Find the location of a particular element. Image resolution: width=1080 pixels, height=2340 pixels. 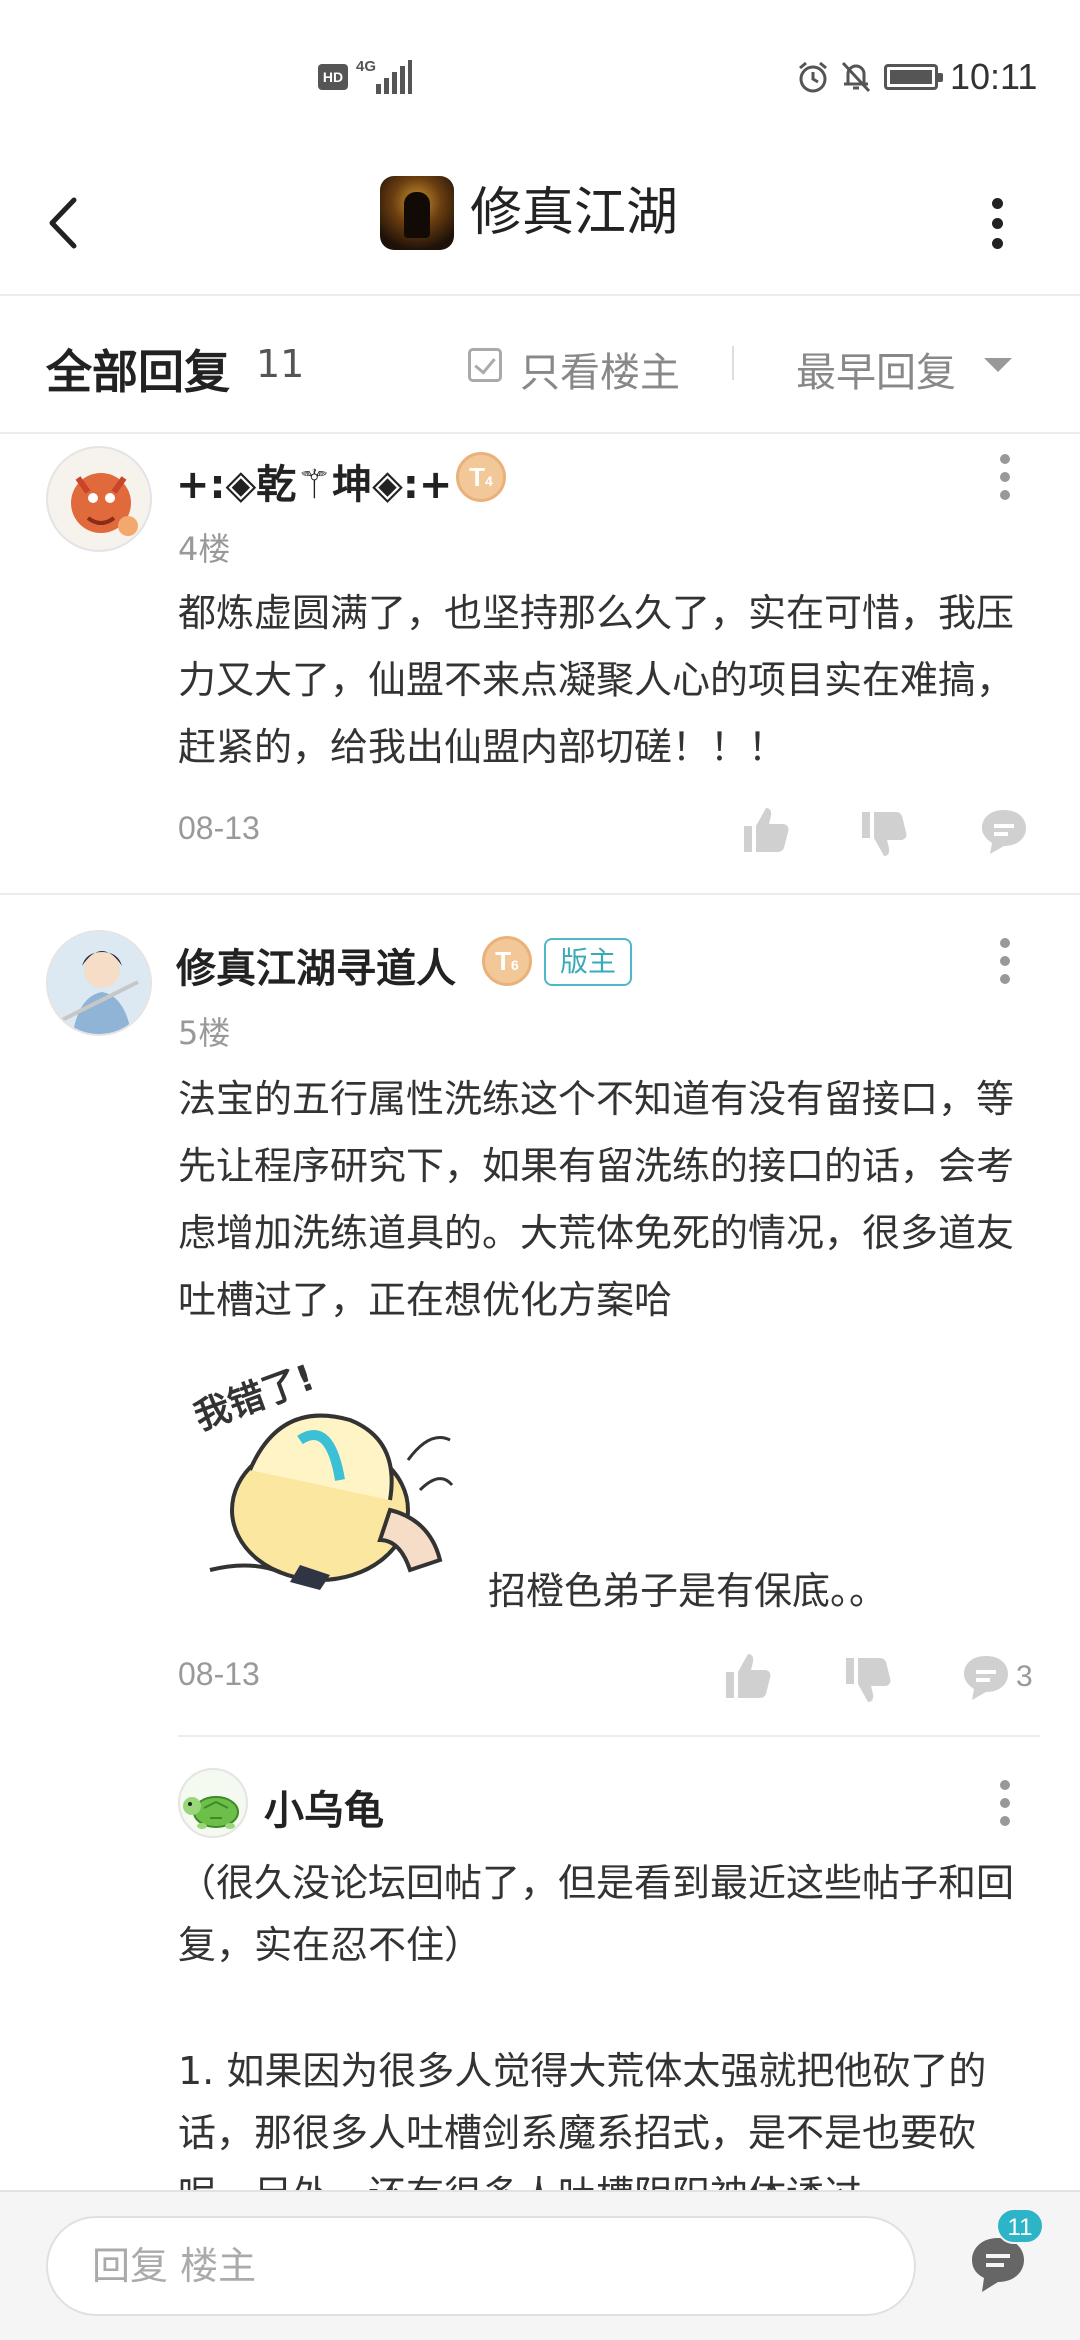

clock: 10:11 is located at coordinates (994, 76).